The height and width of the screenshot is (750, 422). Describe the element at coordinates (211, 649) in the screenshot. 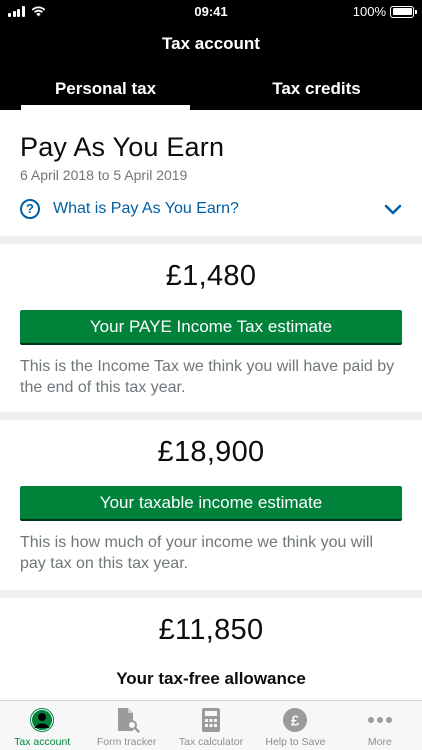

I see `tax-free-allowance-card: £11,850 Your tax-free allowance` at that location.